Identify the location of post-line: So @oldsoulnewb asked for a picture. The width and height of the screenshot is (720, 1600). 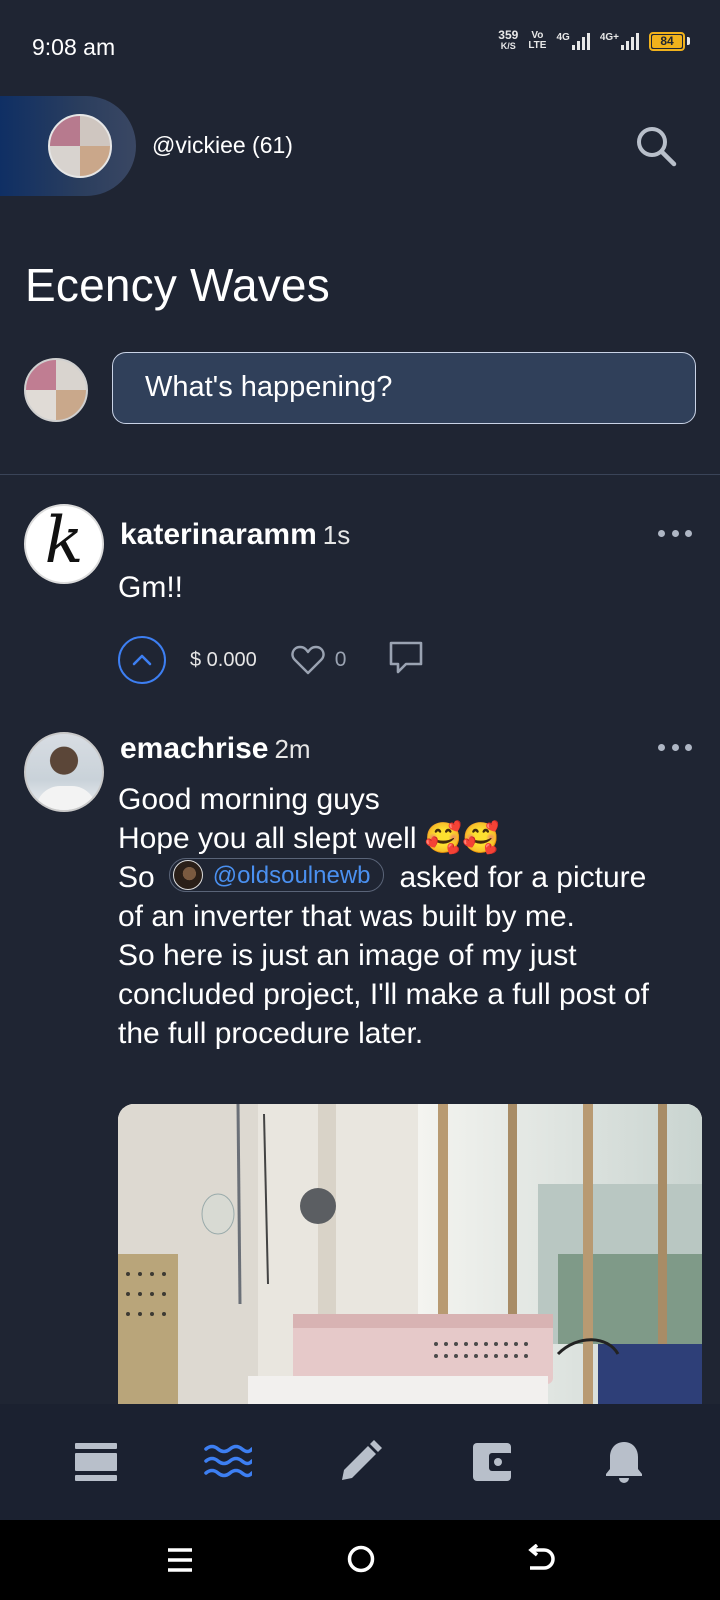
(404, 877).